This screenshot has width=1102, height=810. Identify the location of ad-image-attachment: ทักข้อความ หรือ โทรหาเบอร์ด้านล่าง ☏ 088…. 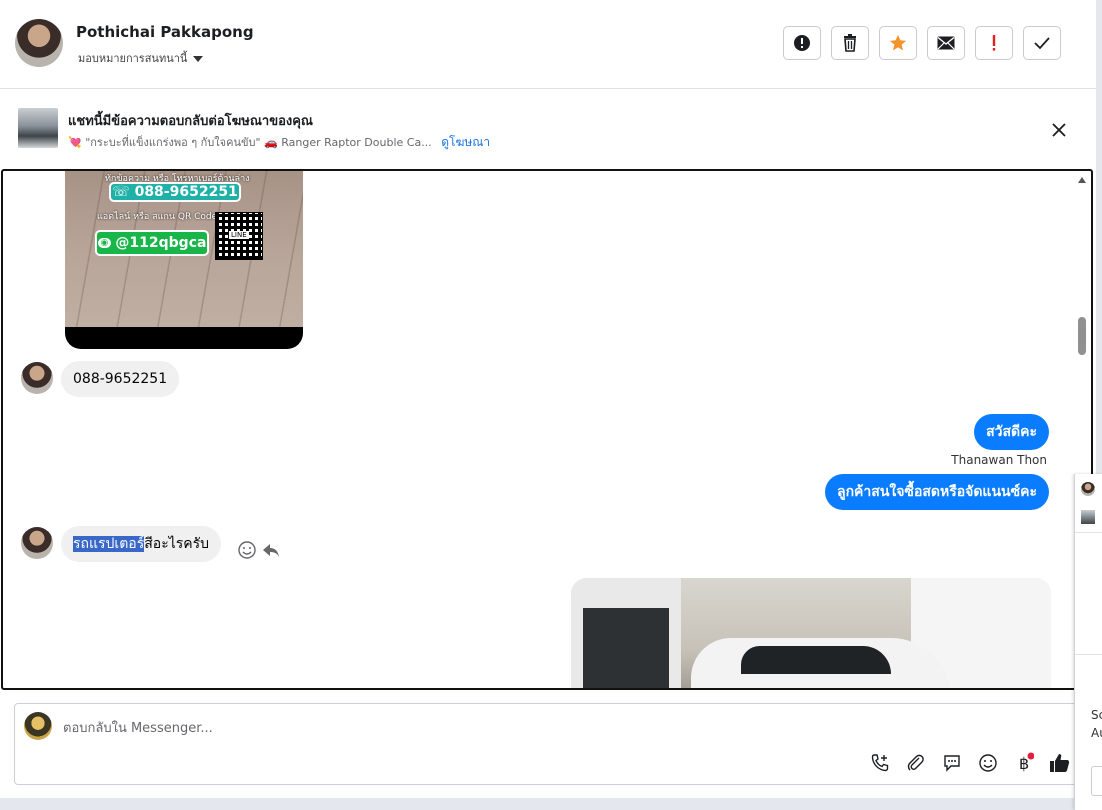
(184, 260).